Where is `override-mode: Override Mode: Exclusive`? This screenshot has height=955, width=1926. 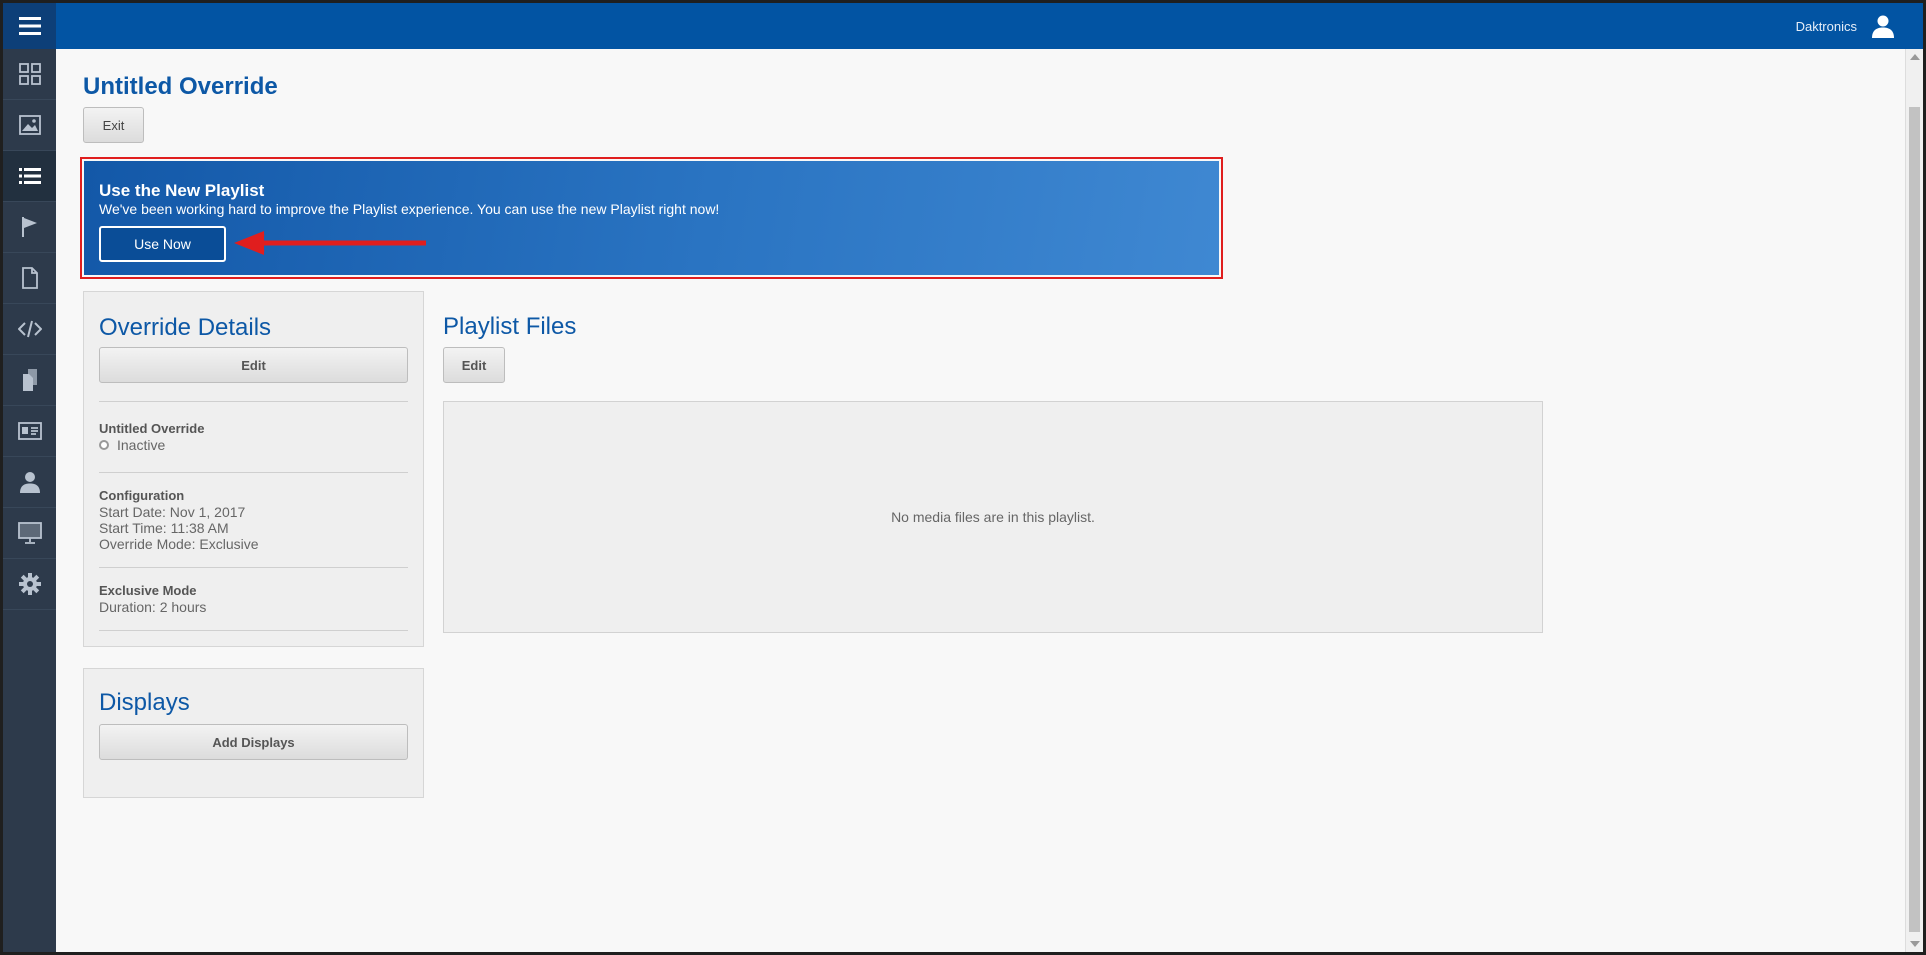
override-mode: Override Mode: Exclusive is located at coordinates (179, 544).